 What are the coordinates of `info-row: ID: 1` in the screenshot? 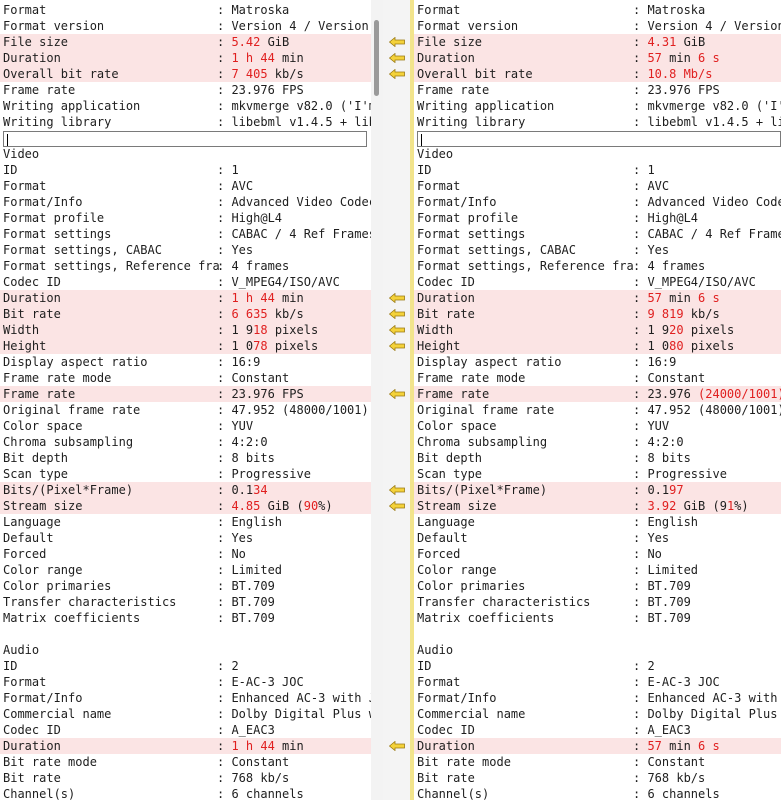 It's located at (597, 170).